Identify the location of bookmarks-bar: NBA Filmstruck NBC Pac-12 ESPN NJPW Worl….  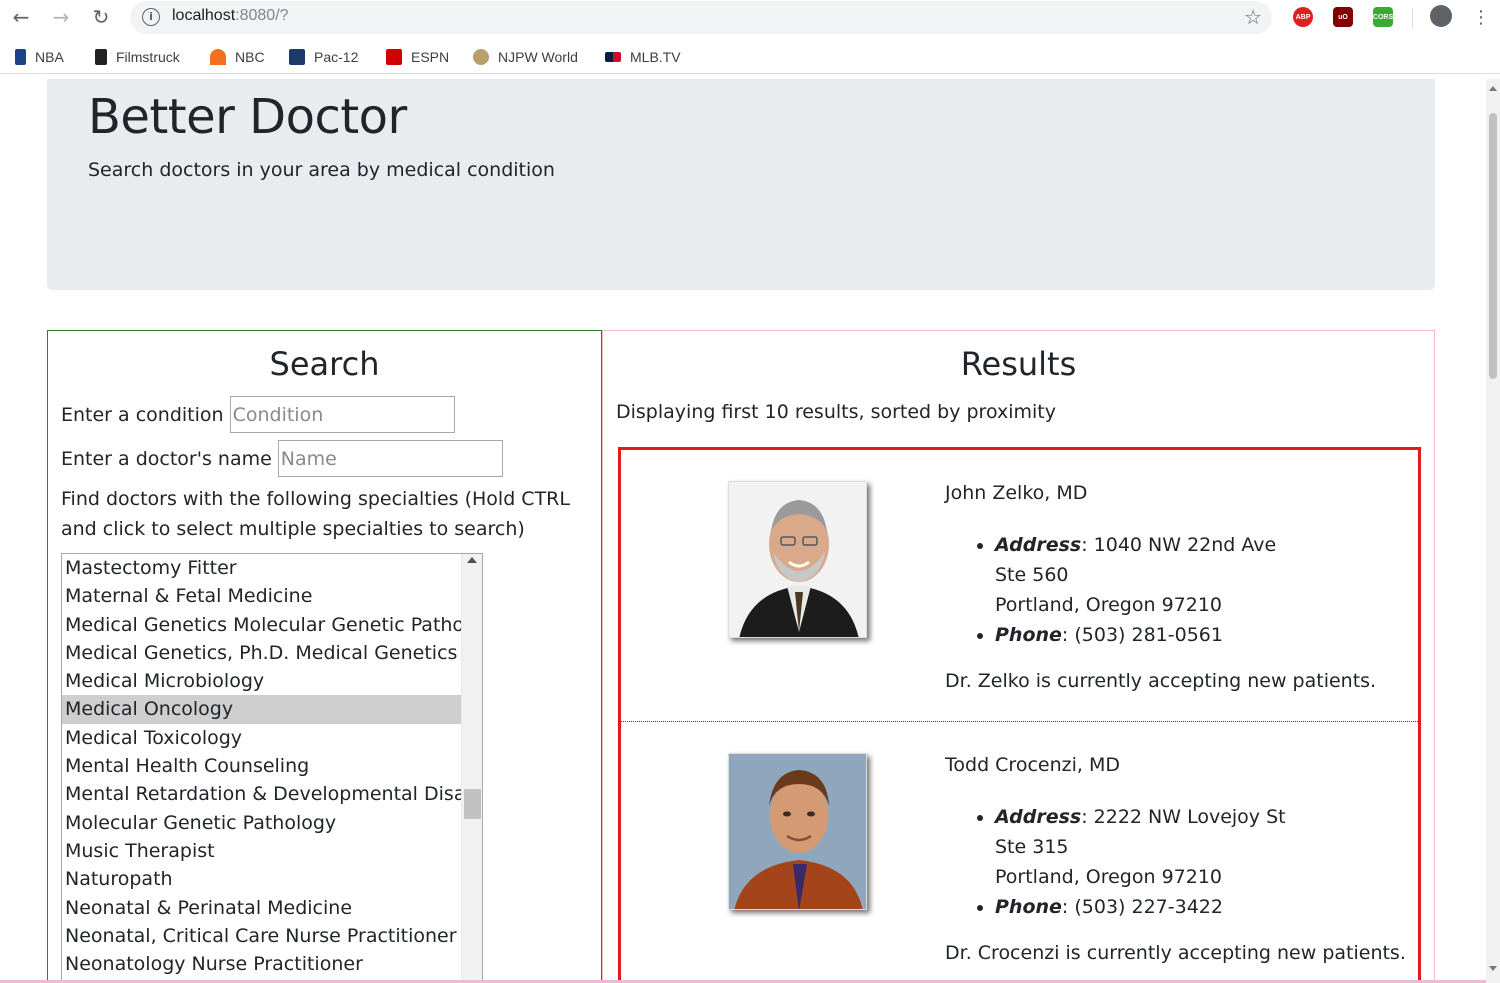
(750, 57).